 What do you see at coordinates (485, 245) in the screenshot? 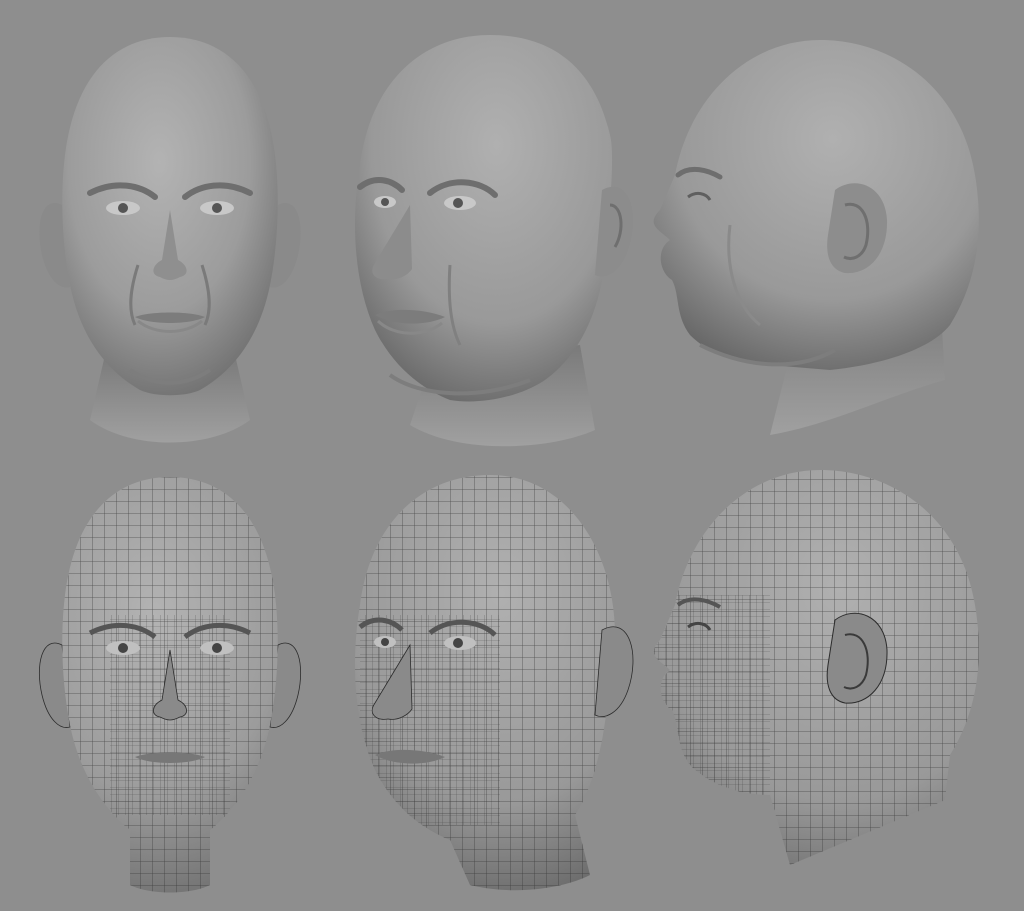
I see `head-three-quarter-shaded` at bounding box center [485, 245].